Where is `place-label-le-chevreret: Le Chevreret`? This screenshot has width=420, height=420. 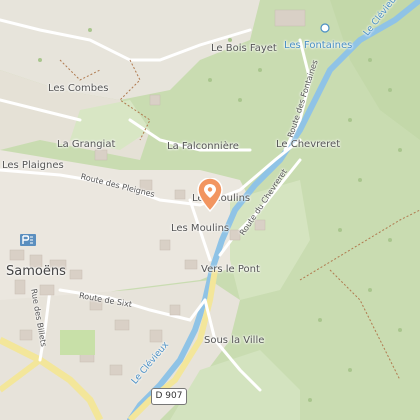 place-label-le-chevreret: Le Chevreret is located at coordinates (308, 144).